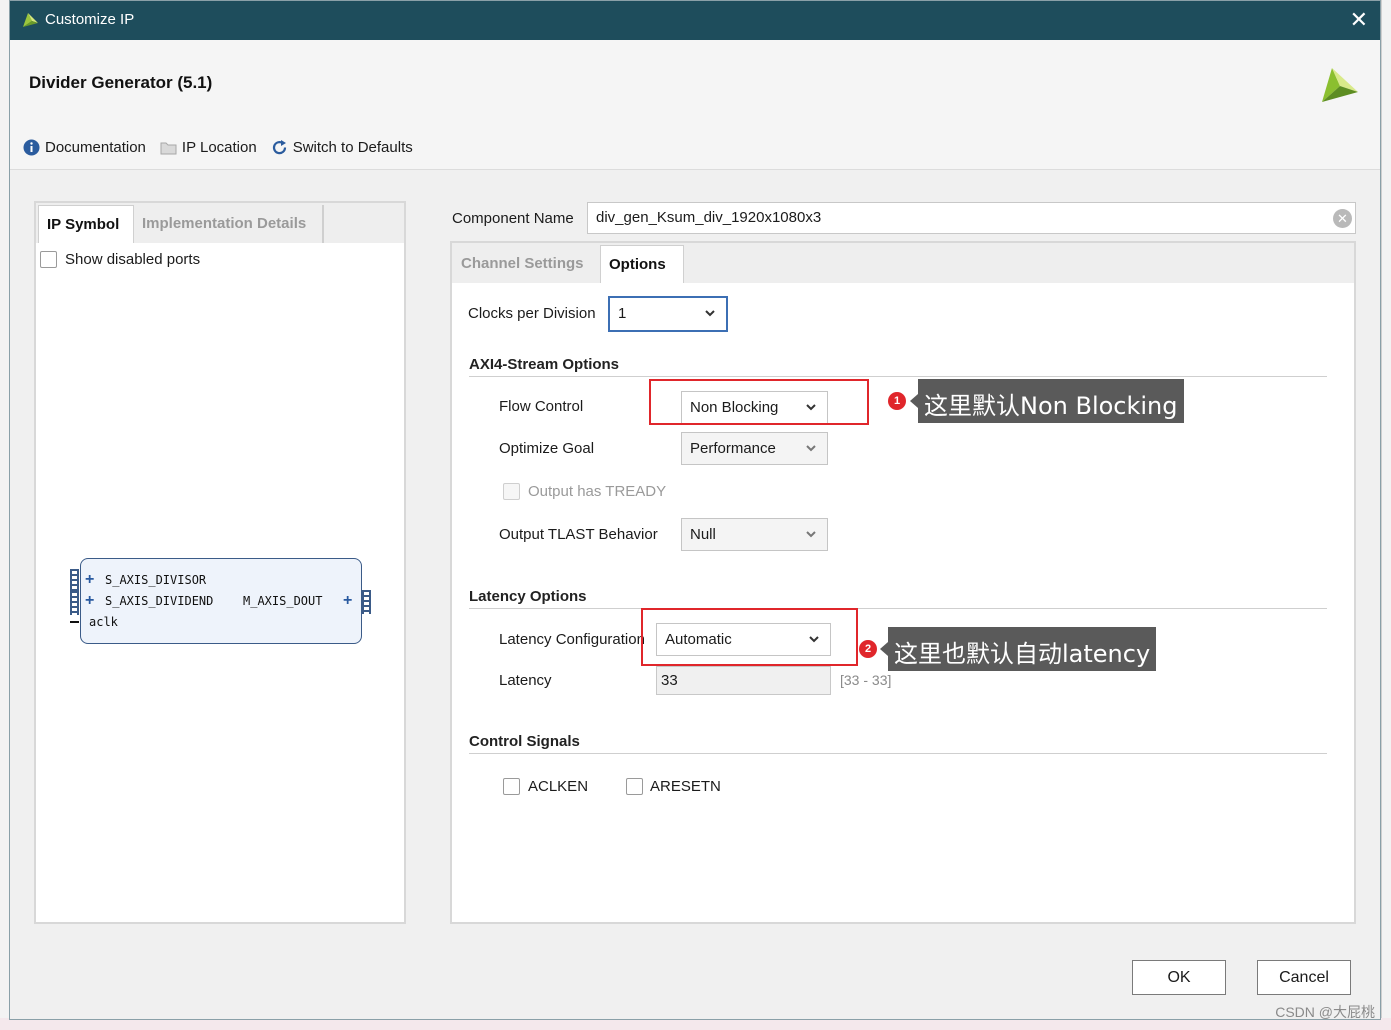 The image size is (1391, 1030). I want to click on latency-range: [33 - 33], so click(866, 680).